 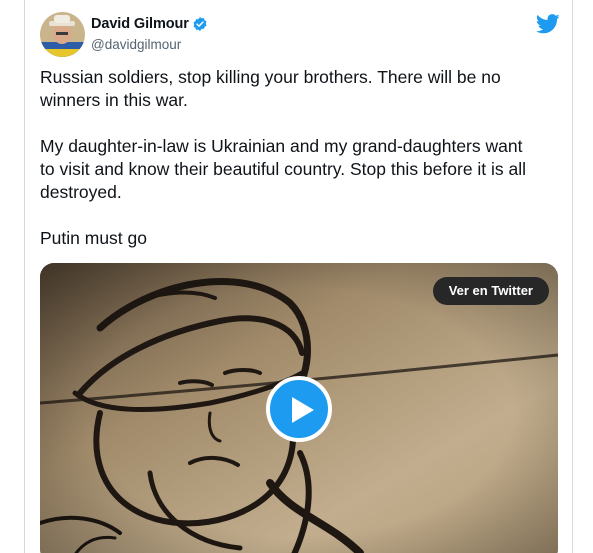 I want to click on avatar-image, so click(x=62, y=34).